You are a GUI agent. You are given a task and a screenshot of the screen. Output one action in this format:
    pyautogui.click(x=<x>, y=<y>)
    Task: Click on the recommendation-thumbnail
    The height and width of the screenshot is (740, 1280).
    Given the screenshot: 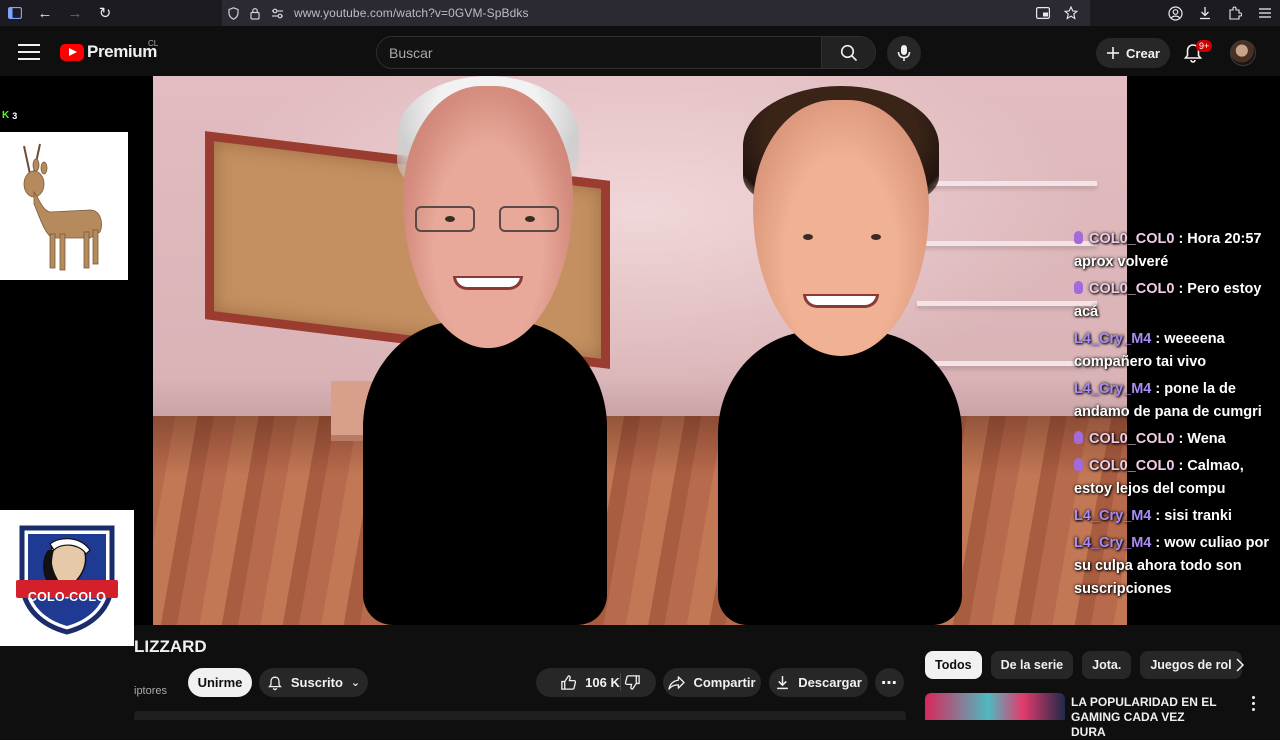 What is the action you would take?
    pyautogui.click(x=995, y=706)
    